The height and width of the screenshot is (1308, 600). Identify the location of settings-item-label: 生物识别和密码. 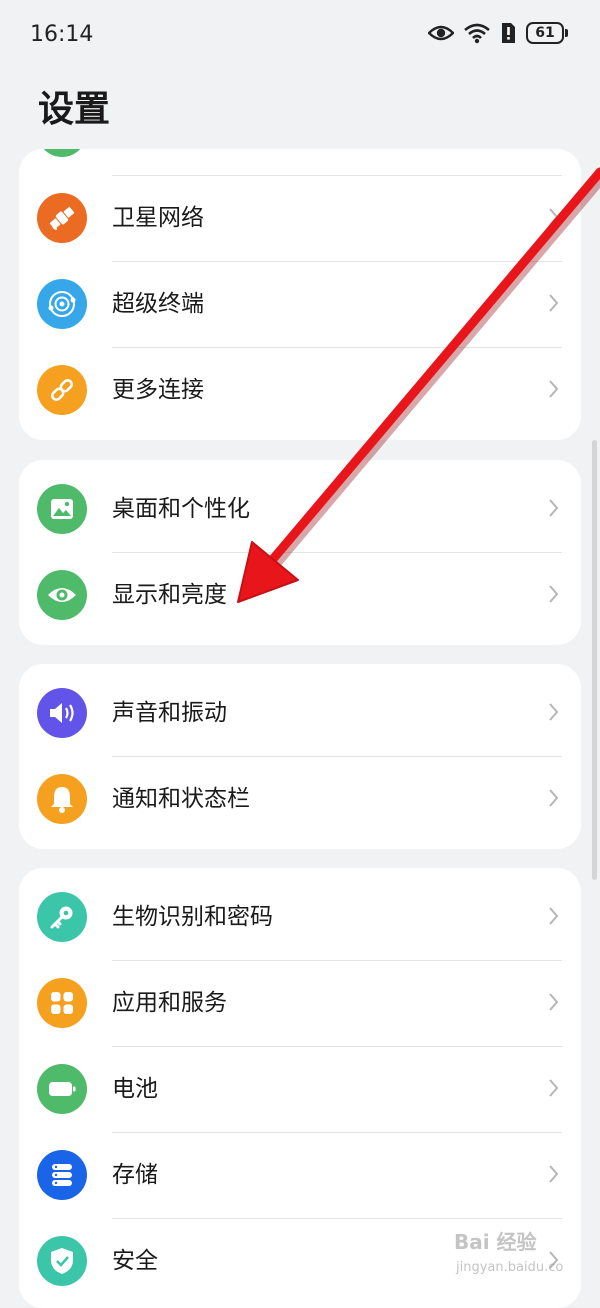
(192, 917).